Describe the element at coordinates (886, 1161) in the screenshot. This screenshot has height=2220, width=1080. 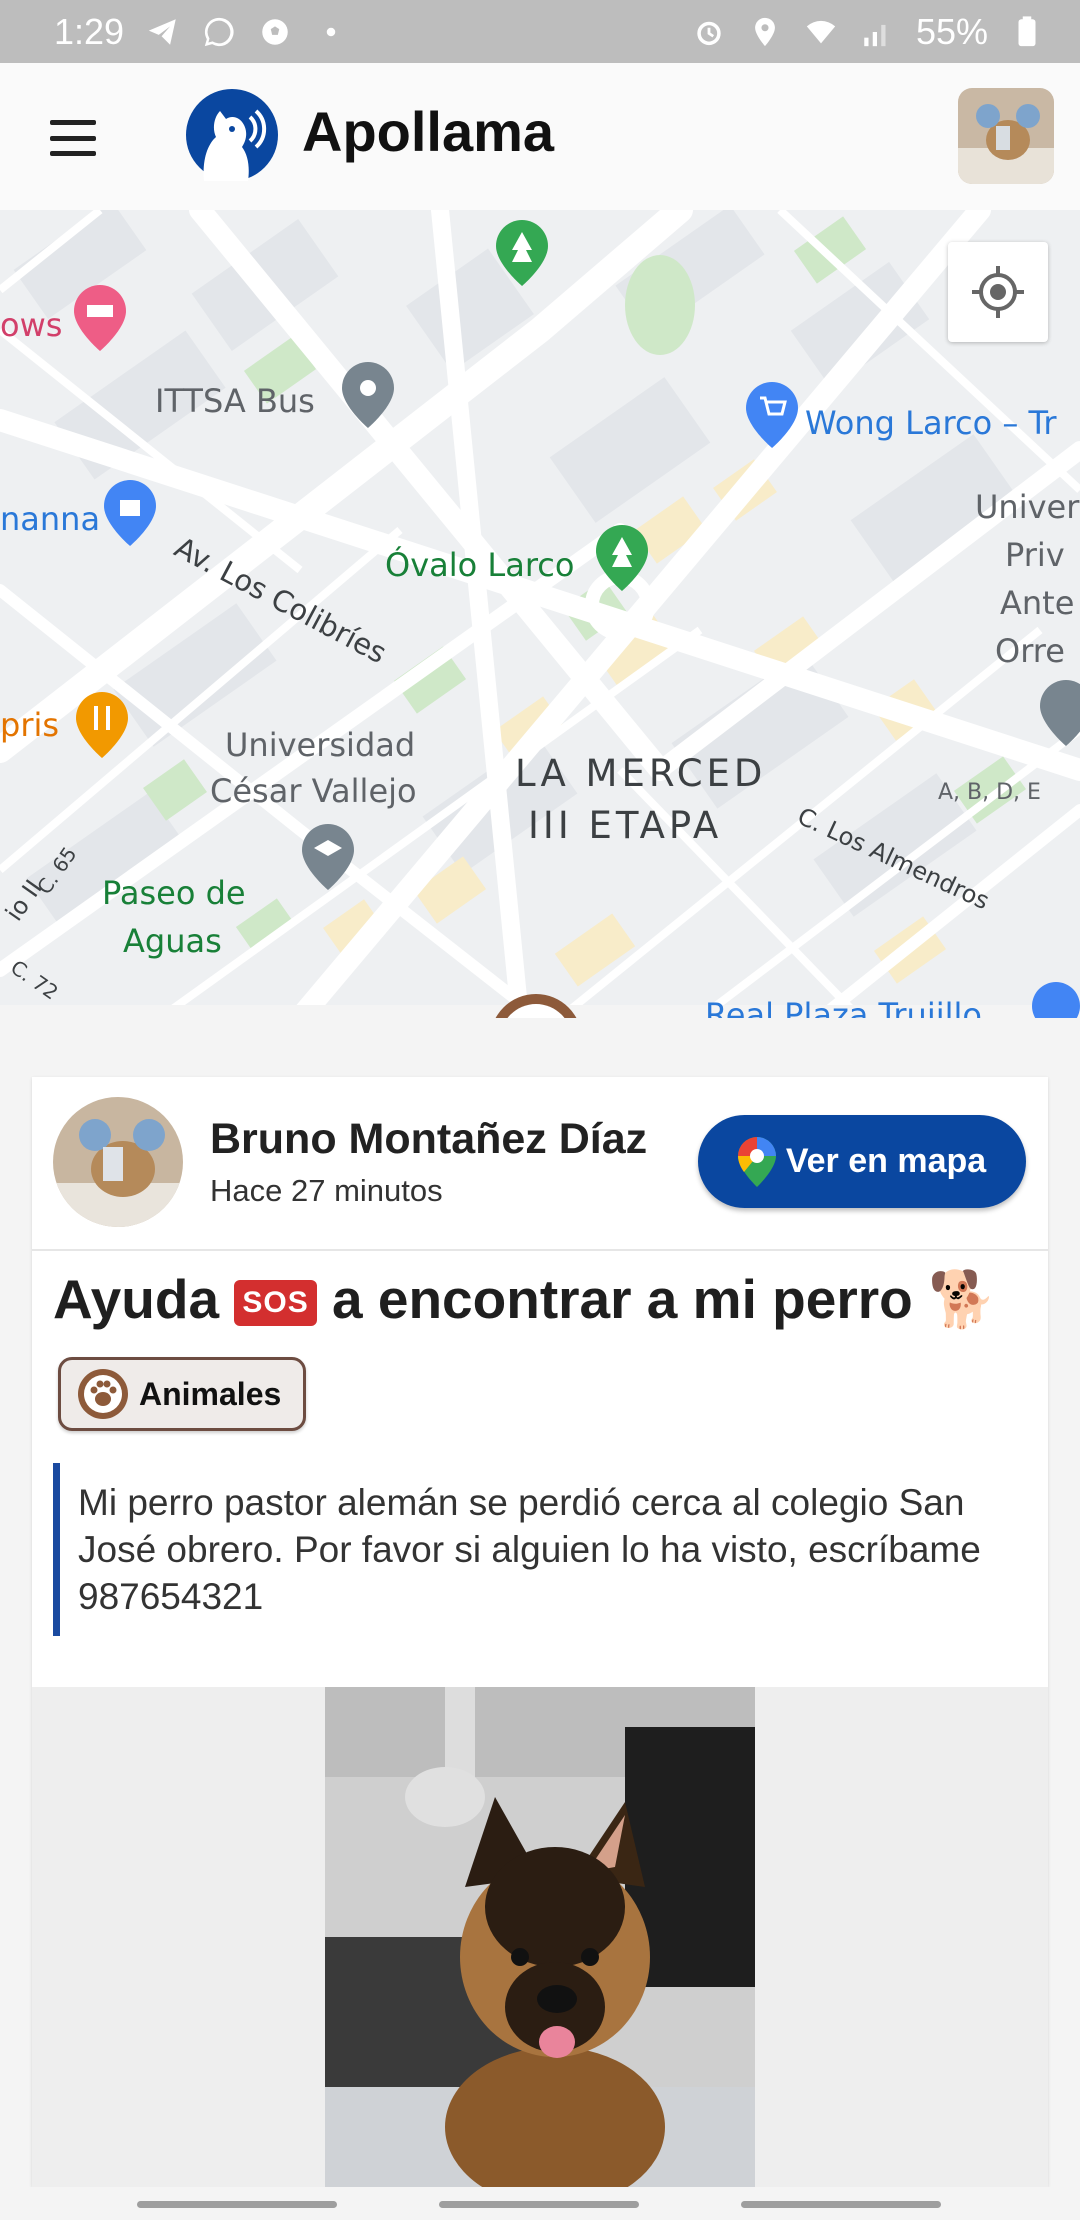
I see `view-on-map-label: Ver en mapa` at that location.